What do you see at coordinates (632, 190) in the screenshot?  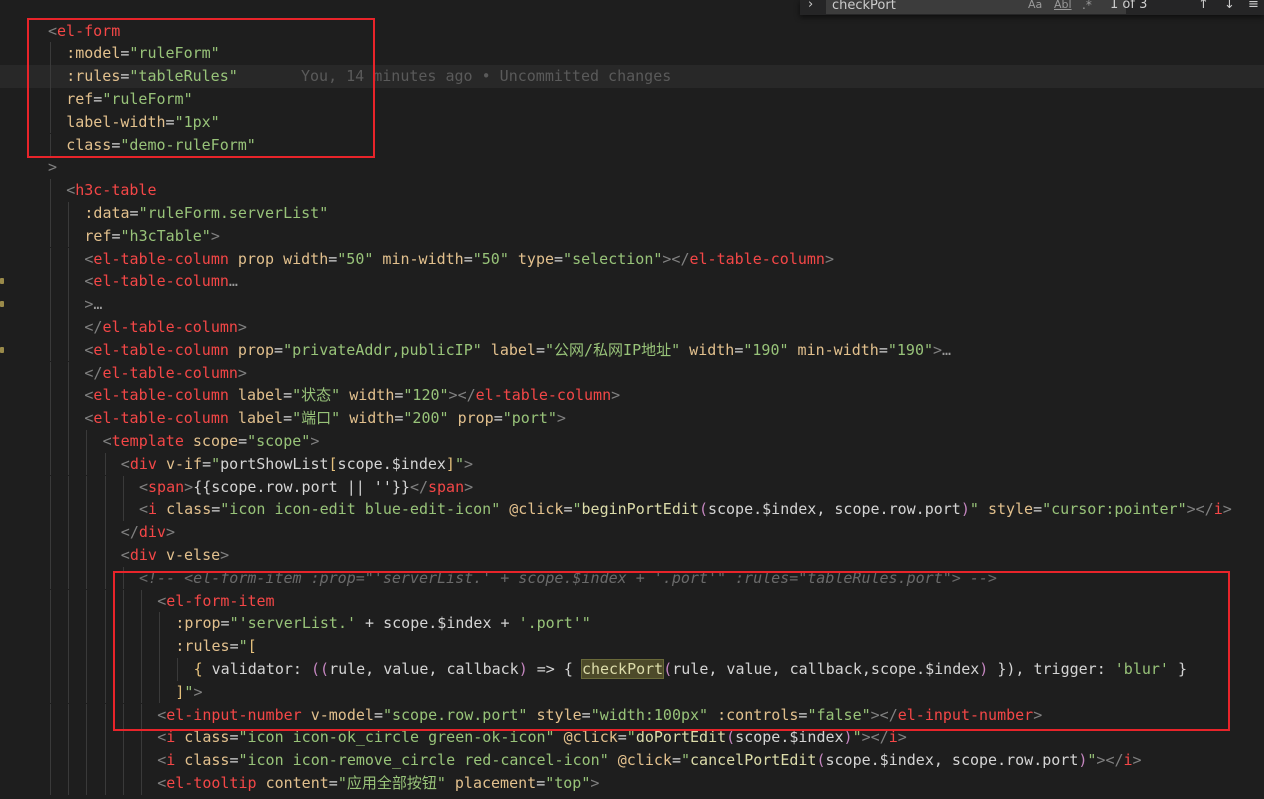 I see `code-line: <h3c-table` at bounding box center [632, 190].